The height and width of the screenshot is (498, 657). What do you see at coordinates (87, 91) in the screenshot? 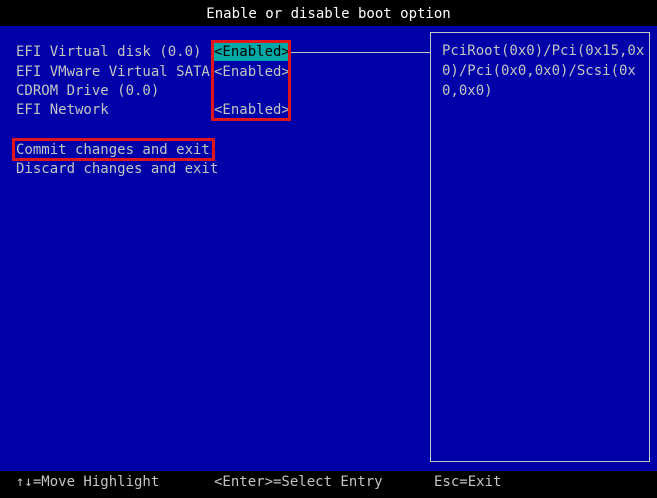
I see `boot-option-cdrom-drive: CDROM Drive (0.0)` at bounding box center [87, 91].